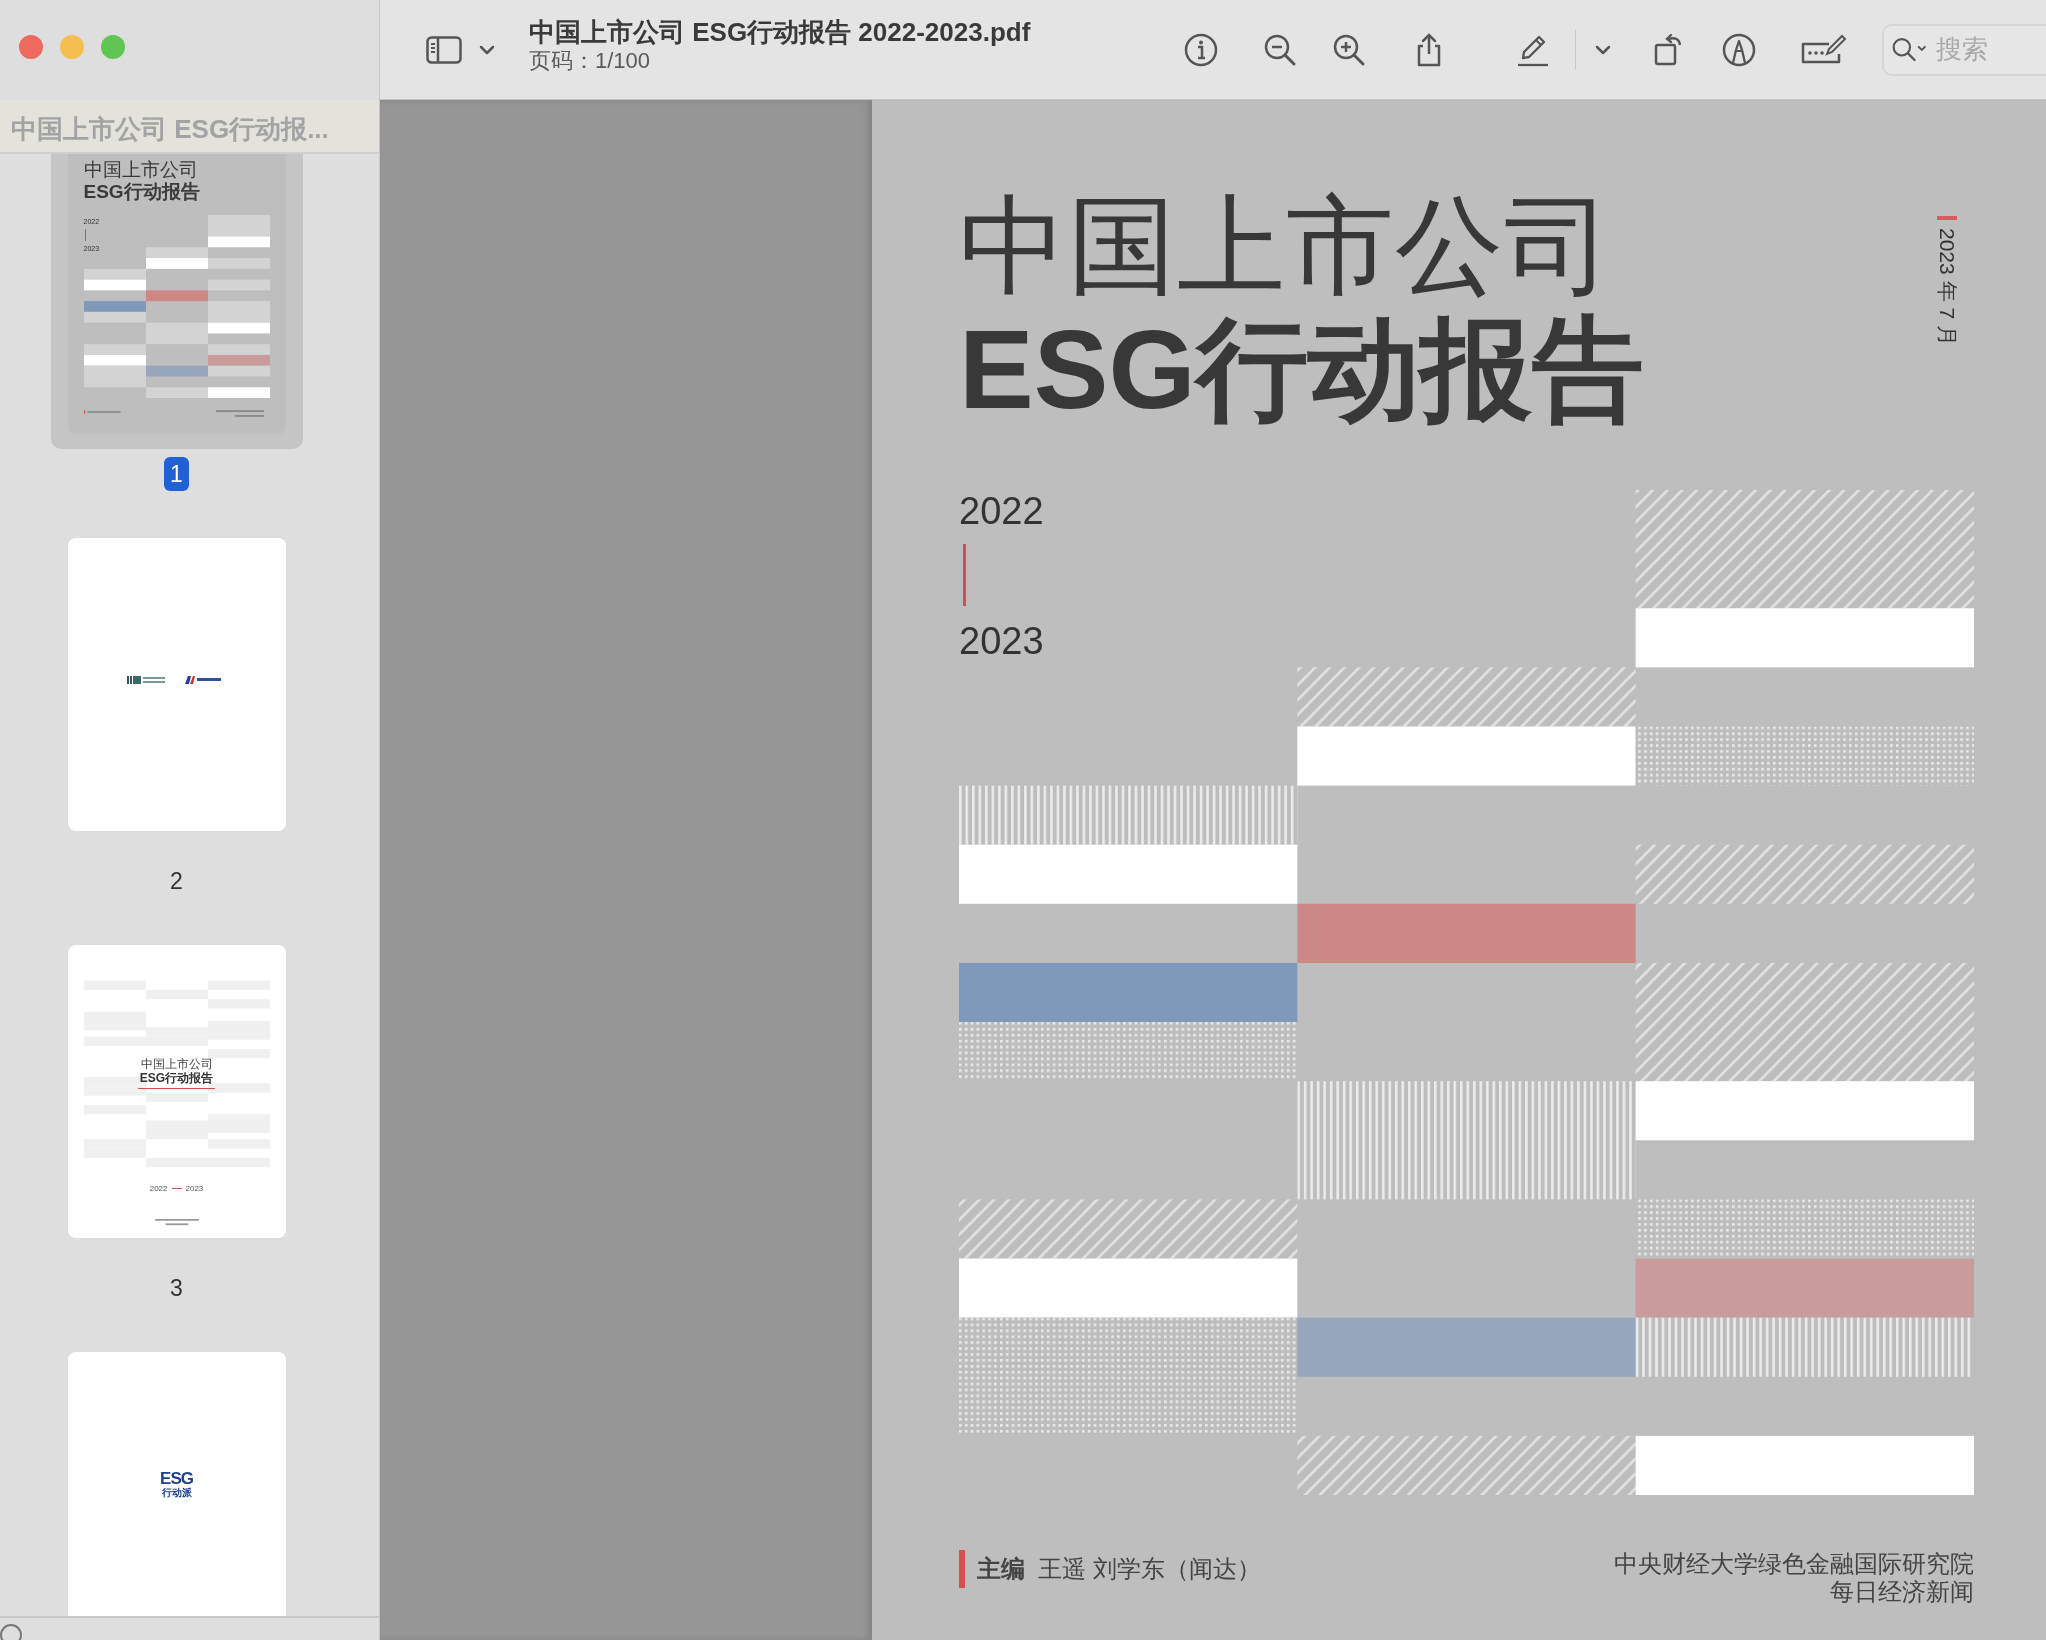 This screenshot has width=2046, height=1640. Describe the element at coordinates (11, 1632) in the screenshot. I see `circle-icon` at that location.